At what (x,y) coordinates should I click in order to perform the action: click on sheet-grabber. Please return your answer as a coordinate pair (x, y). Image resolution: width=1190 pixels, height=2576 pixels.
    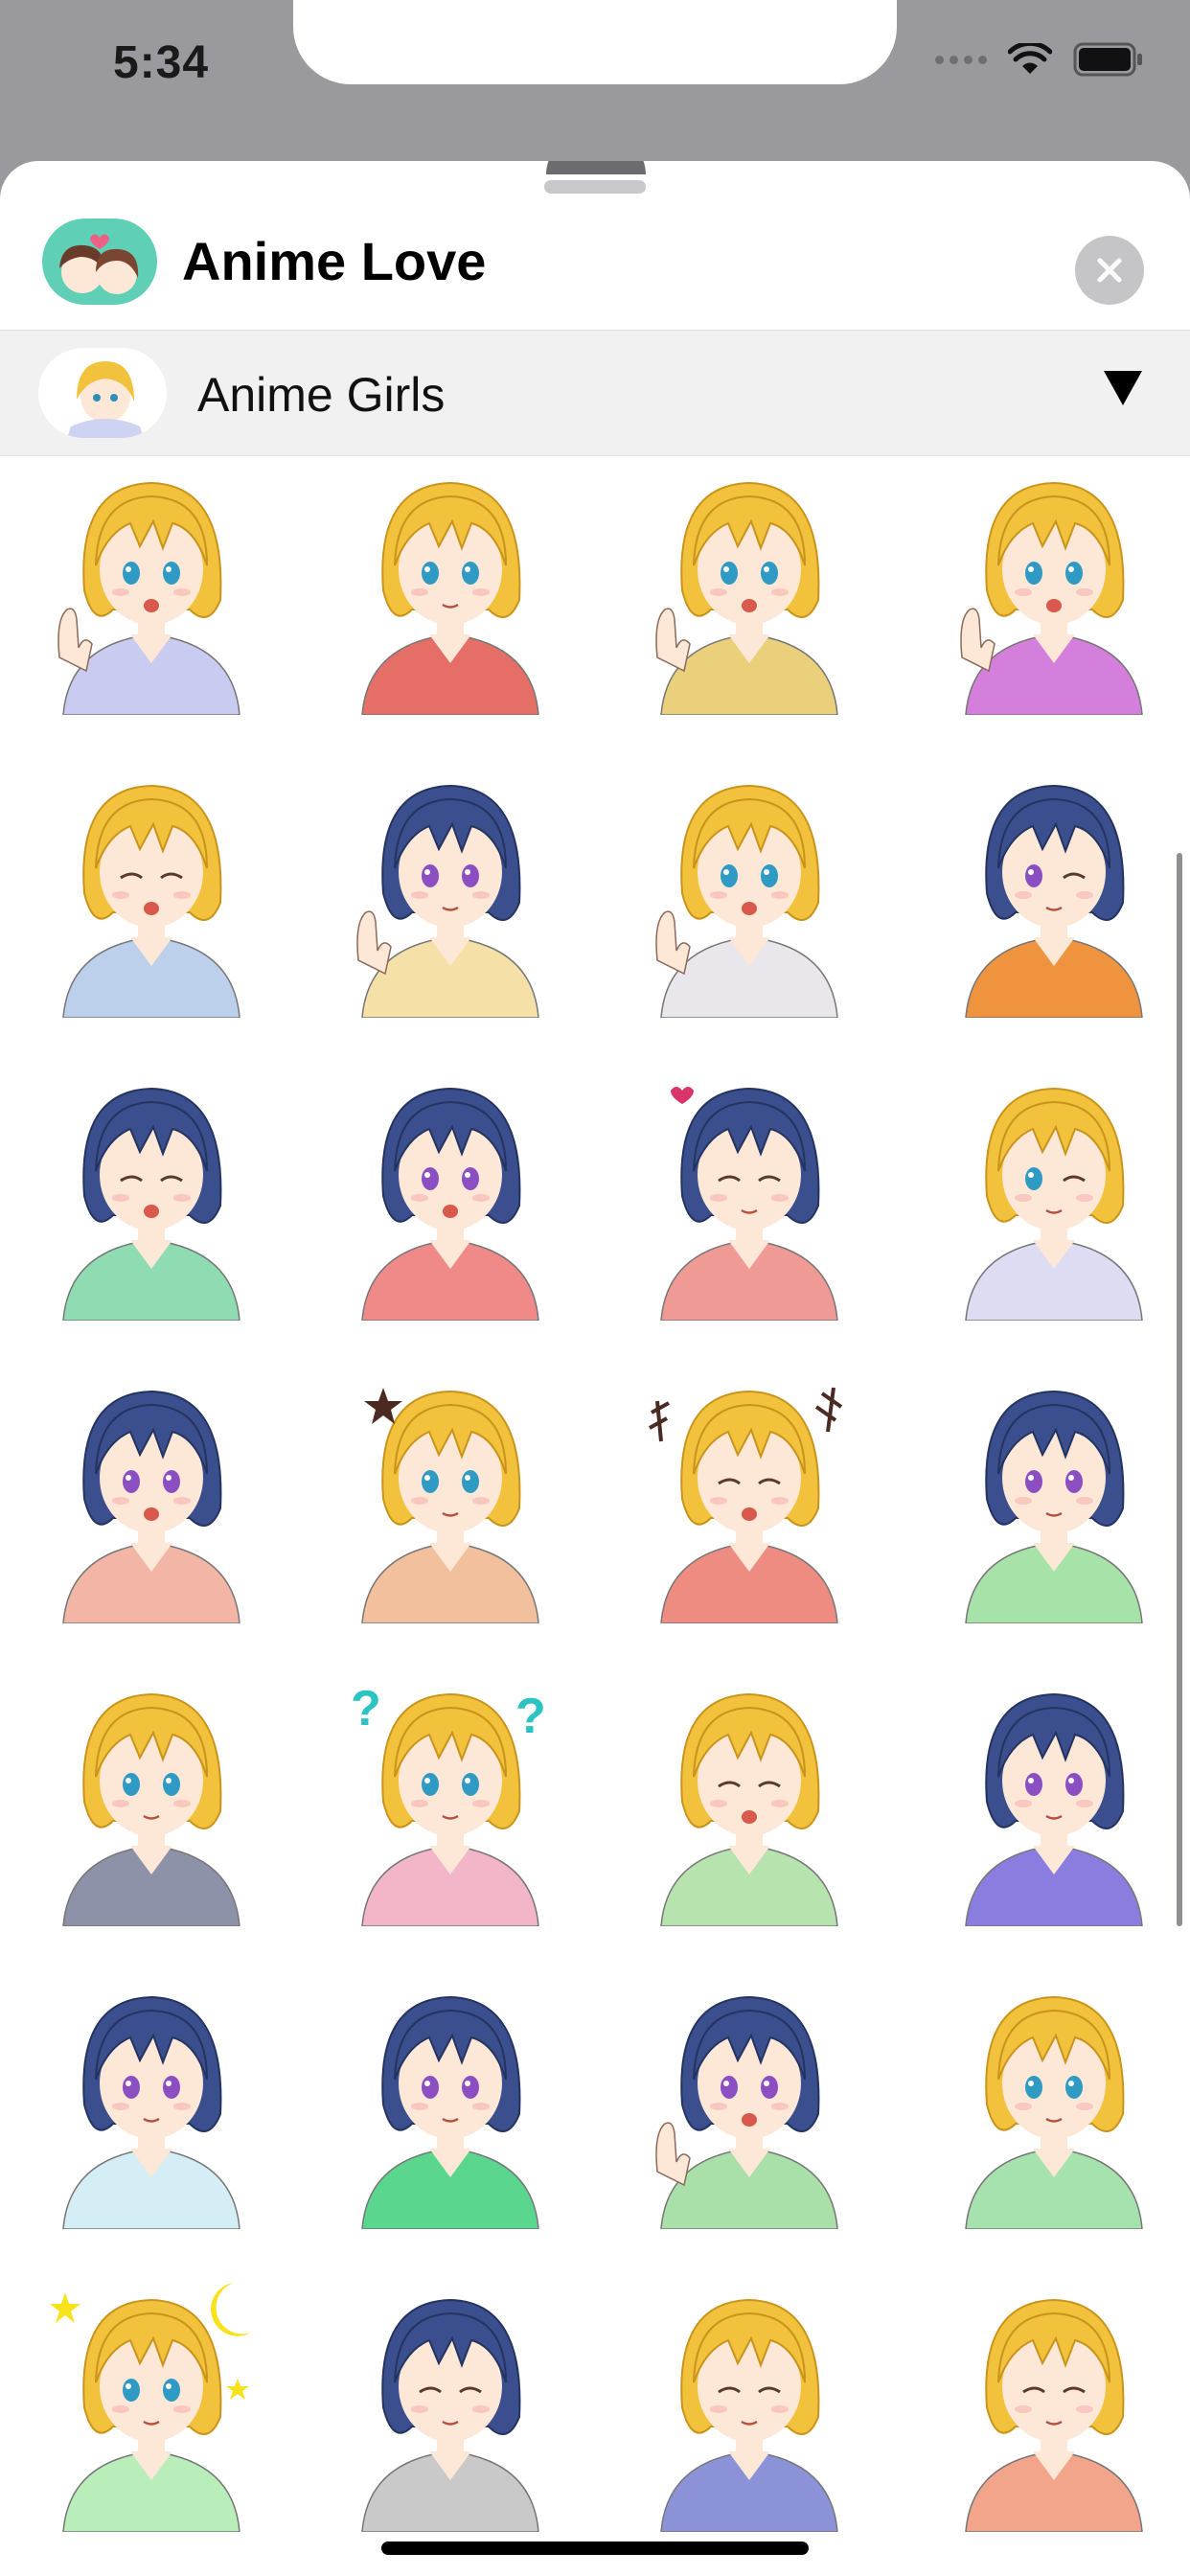
    Looking at the image, I should click on (595, 187).